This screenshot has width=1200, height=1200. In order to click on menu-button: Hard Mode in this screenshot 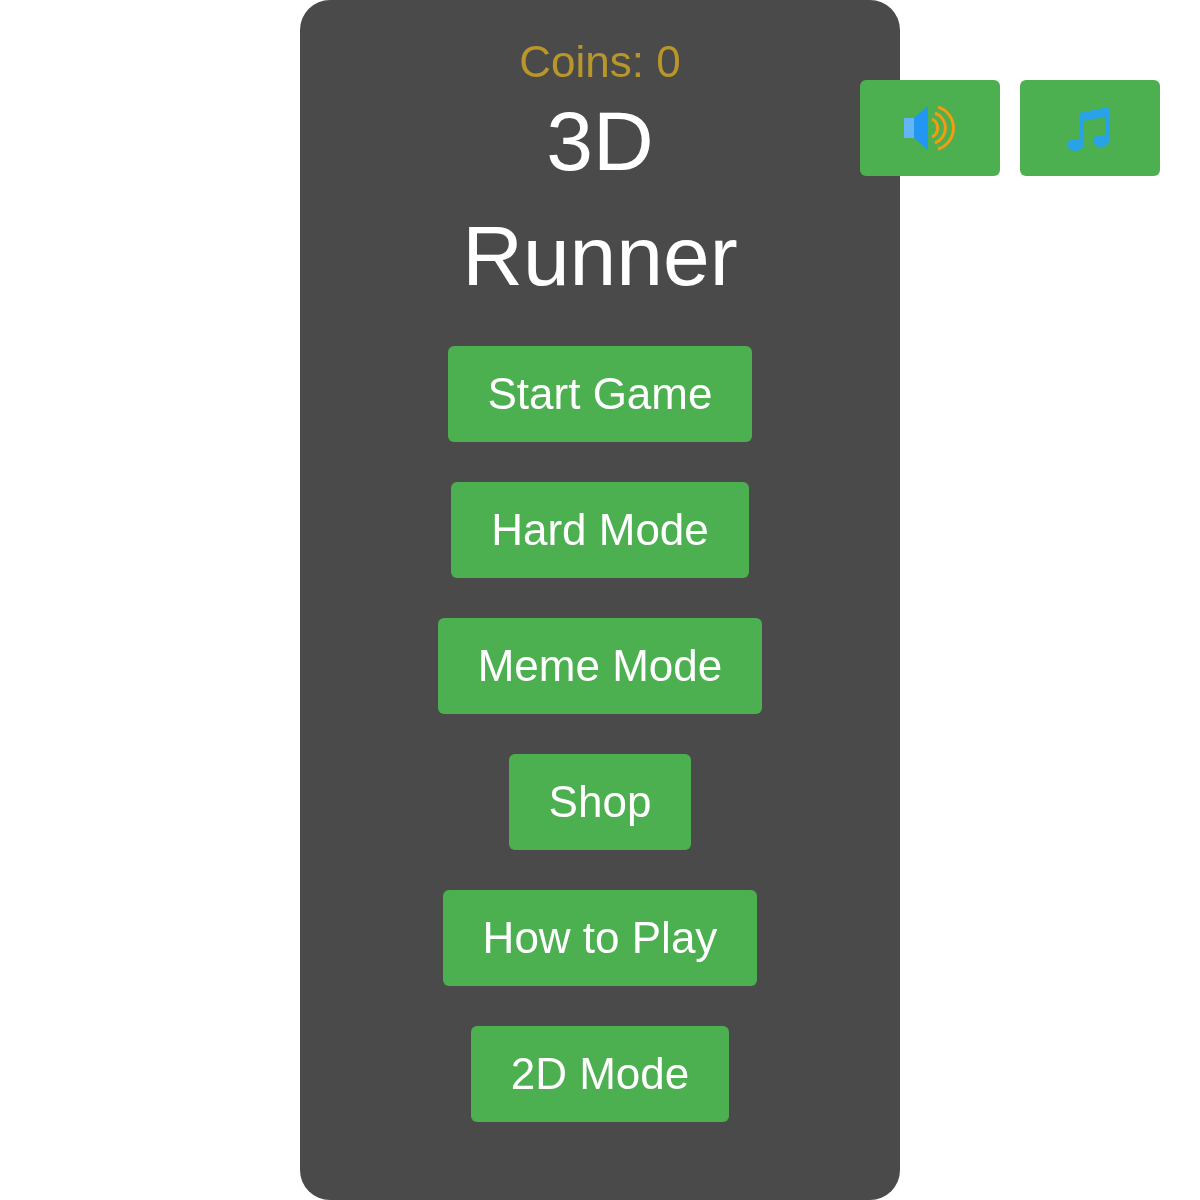, I will do `click(600, 530)`.